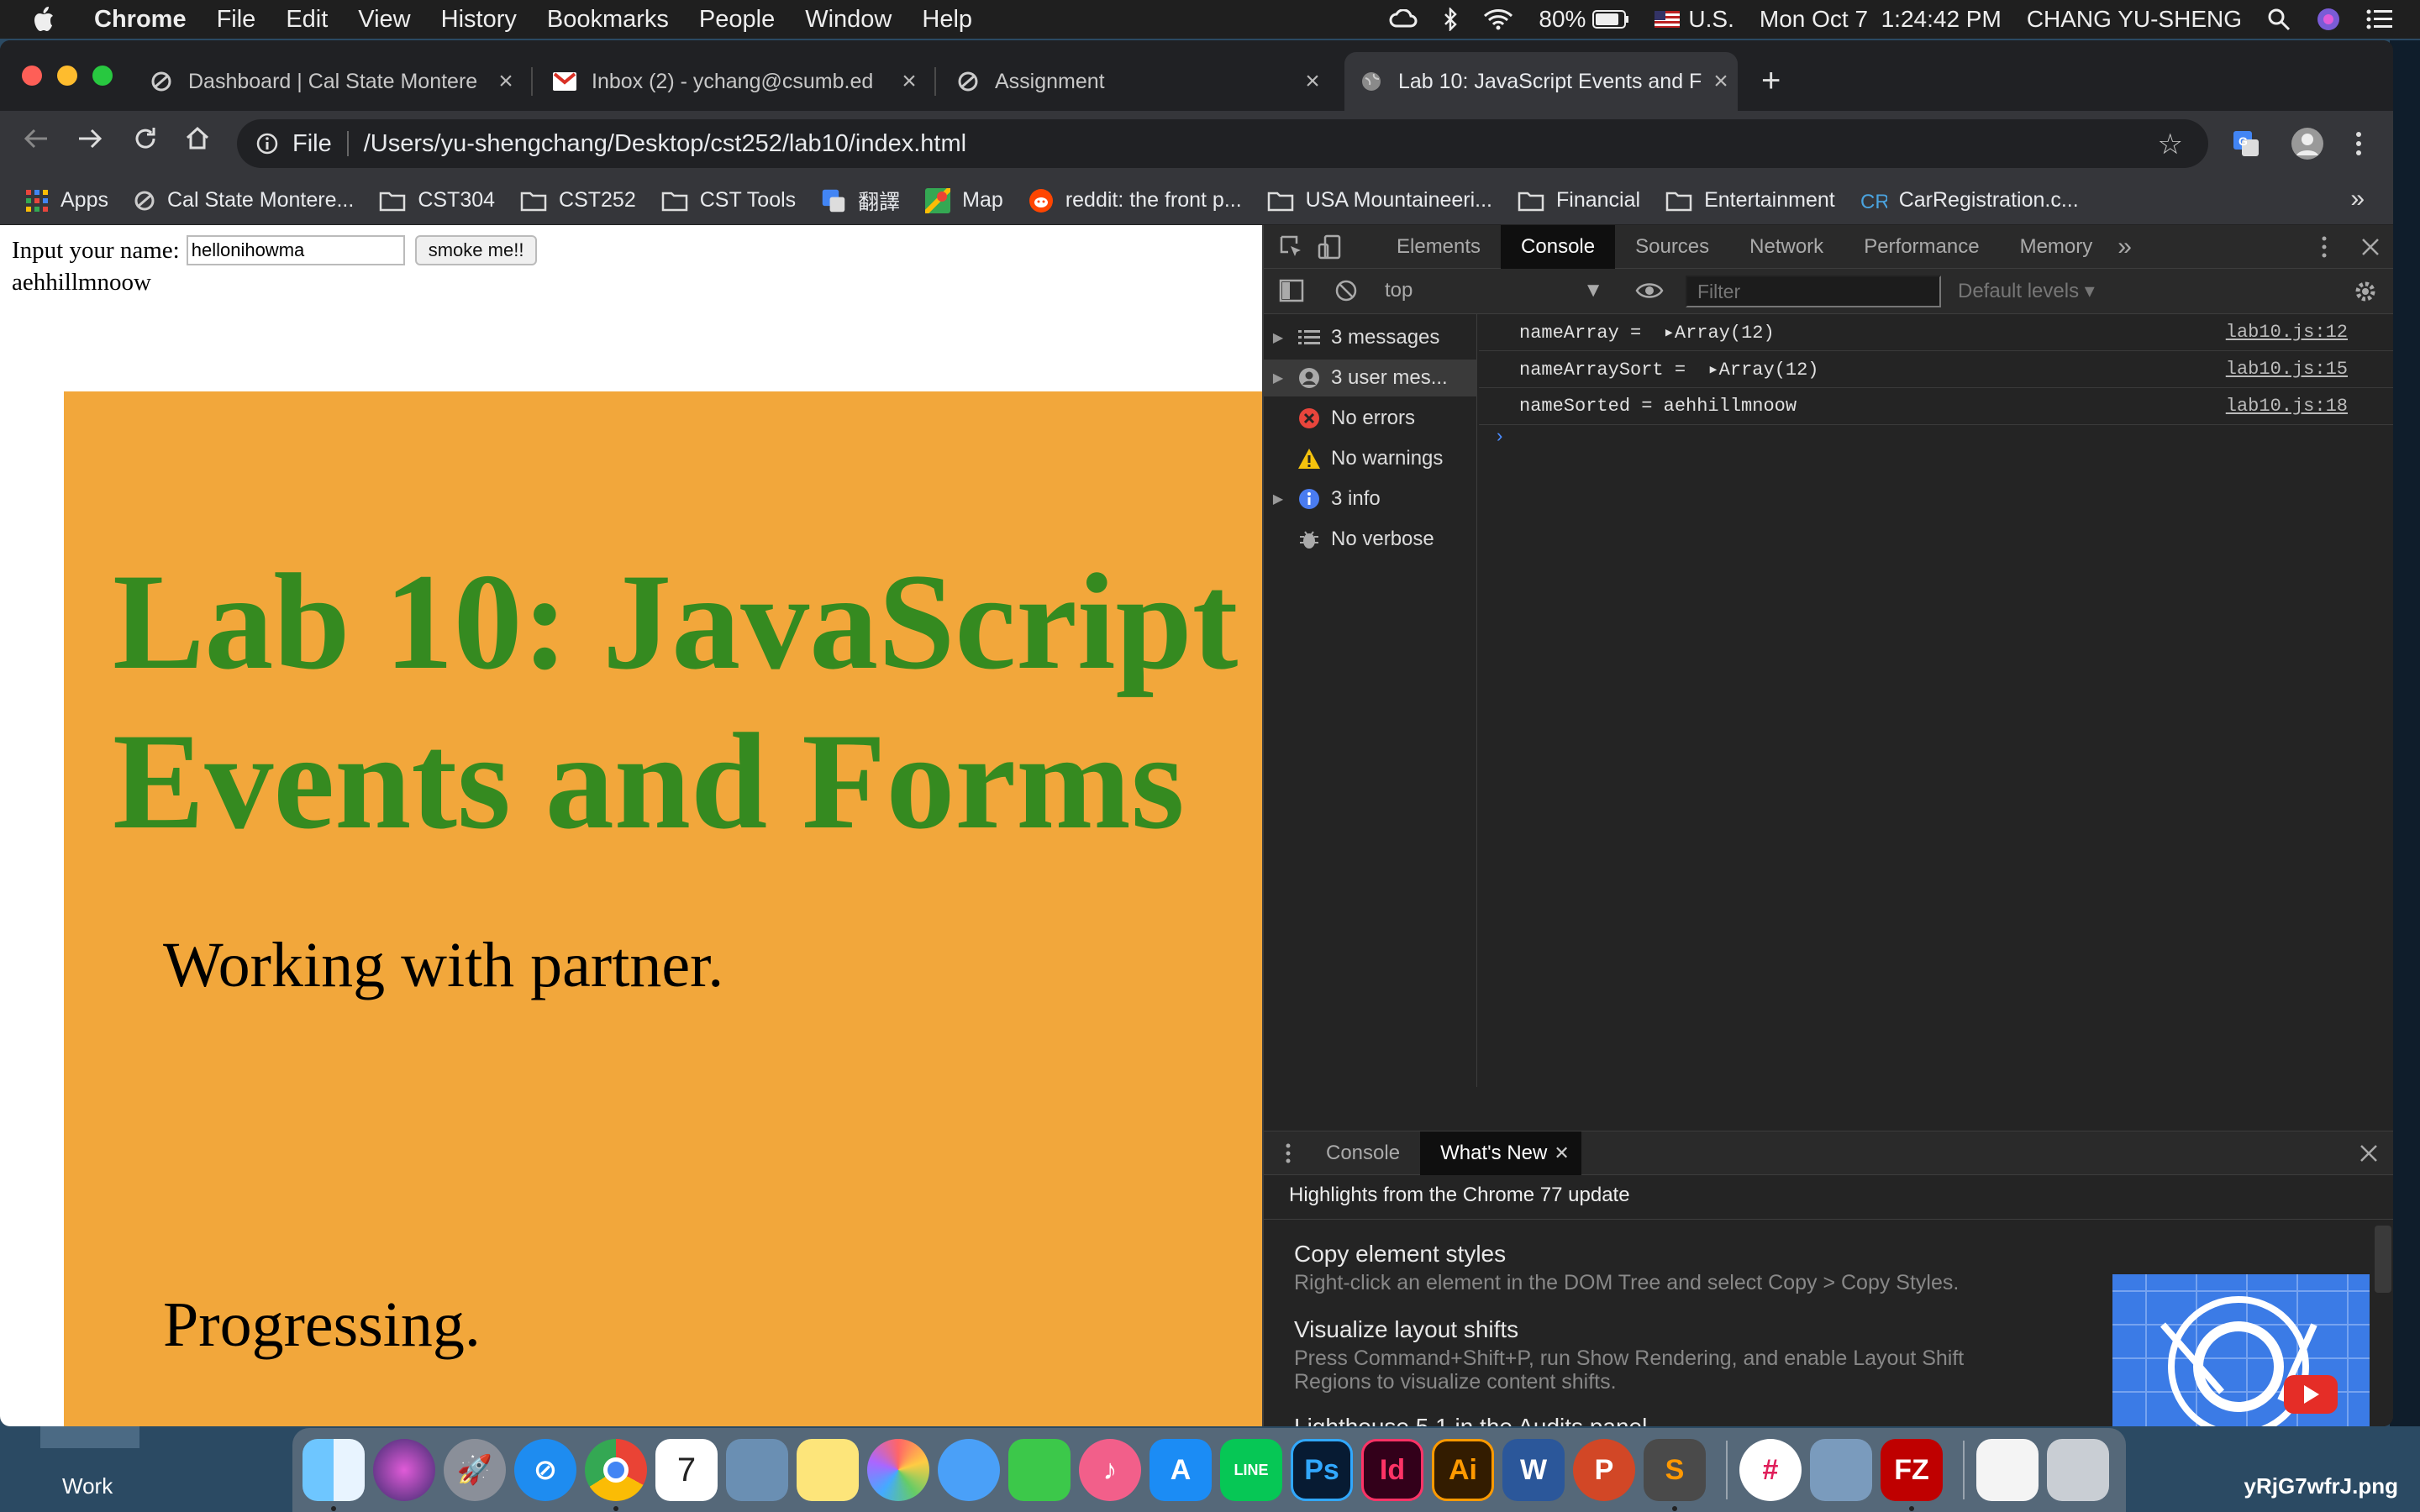 This screenshot has width=2420, height=1512. I want to click on bookmark-apps: Apps, so click(66, 200).